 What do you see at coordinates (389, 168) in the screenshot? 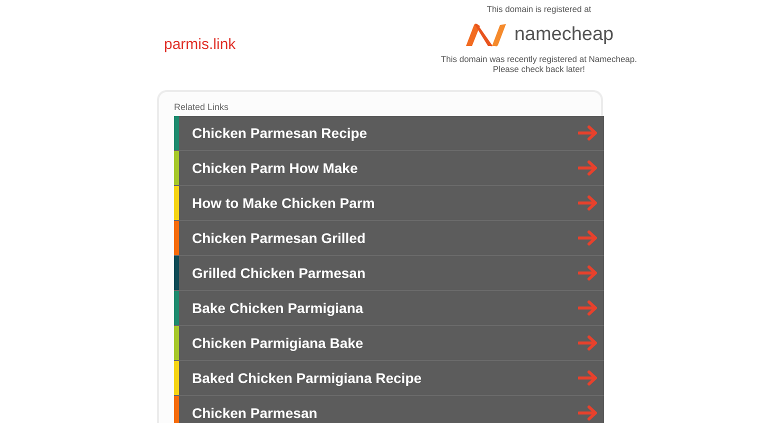
I see `related-link: Chicken Parm How Make` at bounding box center [389, 168].